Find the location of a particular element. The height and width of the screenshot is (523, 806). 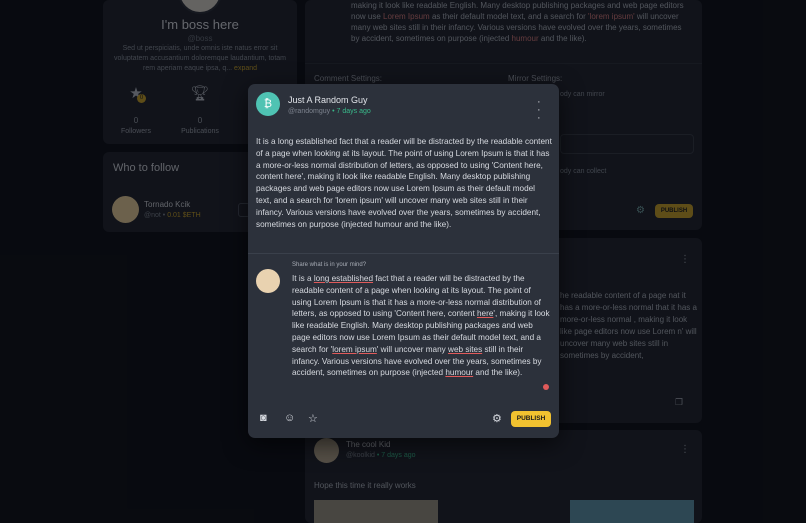

follow-user-meta: @not • 0.01 $ETH is located at coordinates (172, 215).